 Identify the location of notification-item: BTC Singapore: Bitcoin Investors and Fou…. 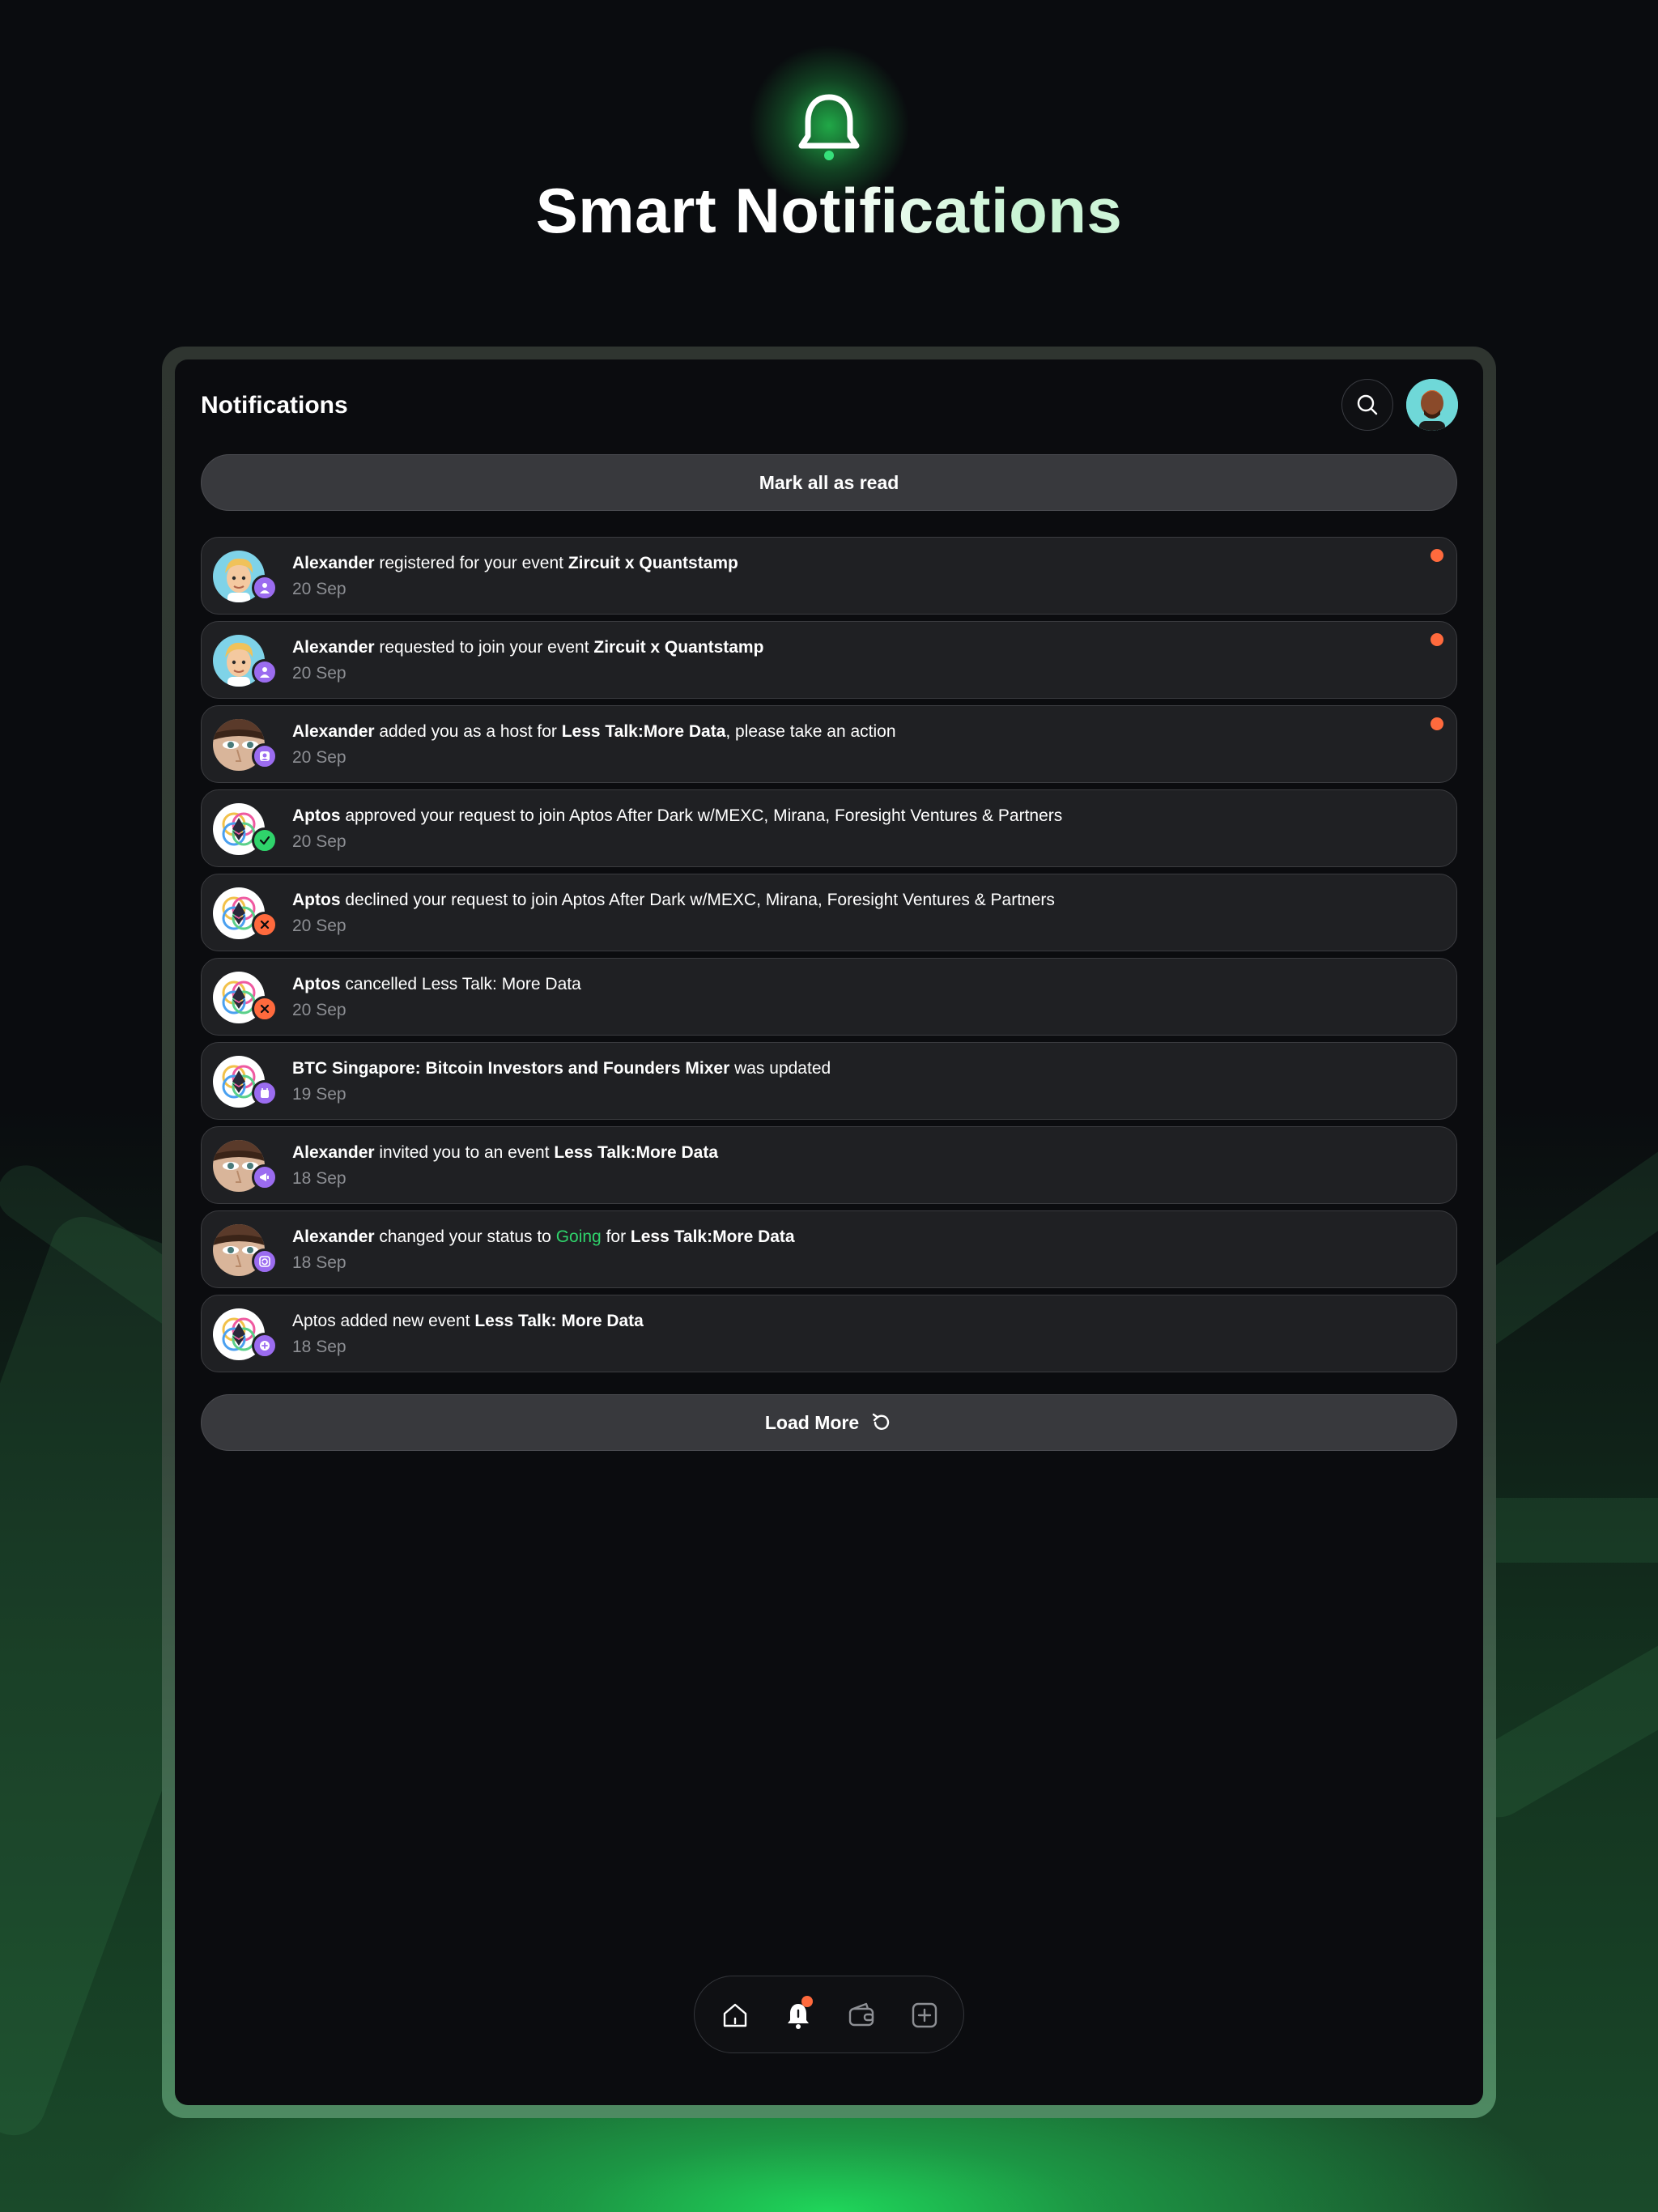
(829, 1081).